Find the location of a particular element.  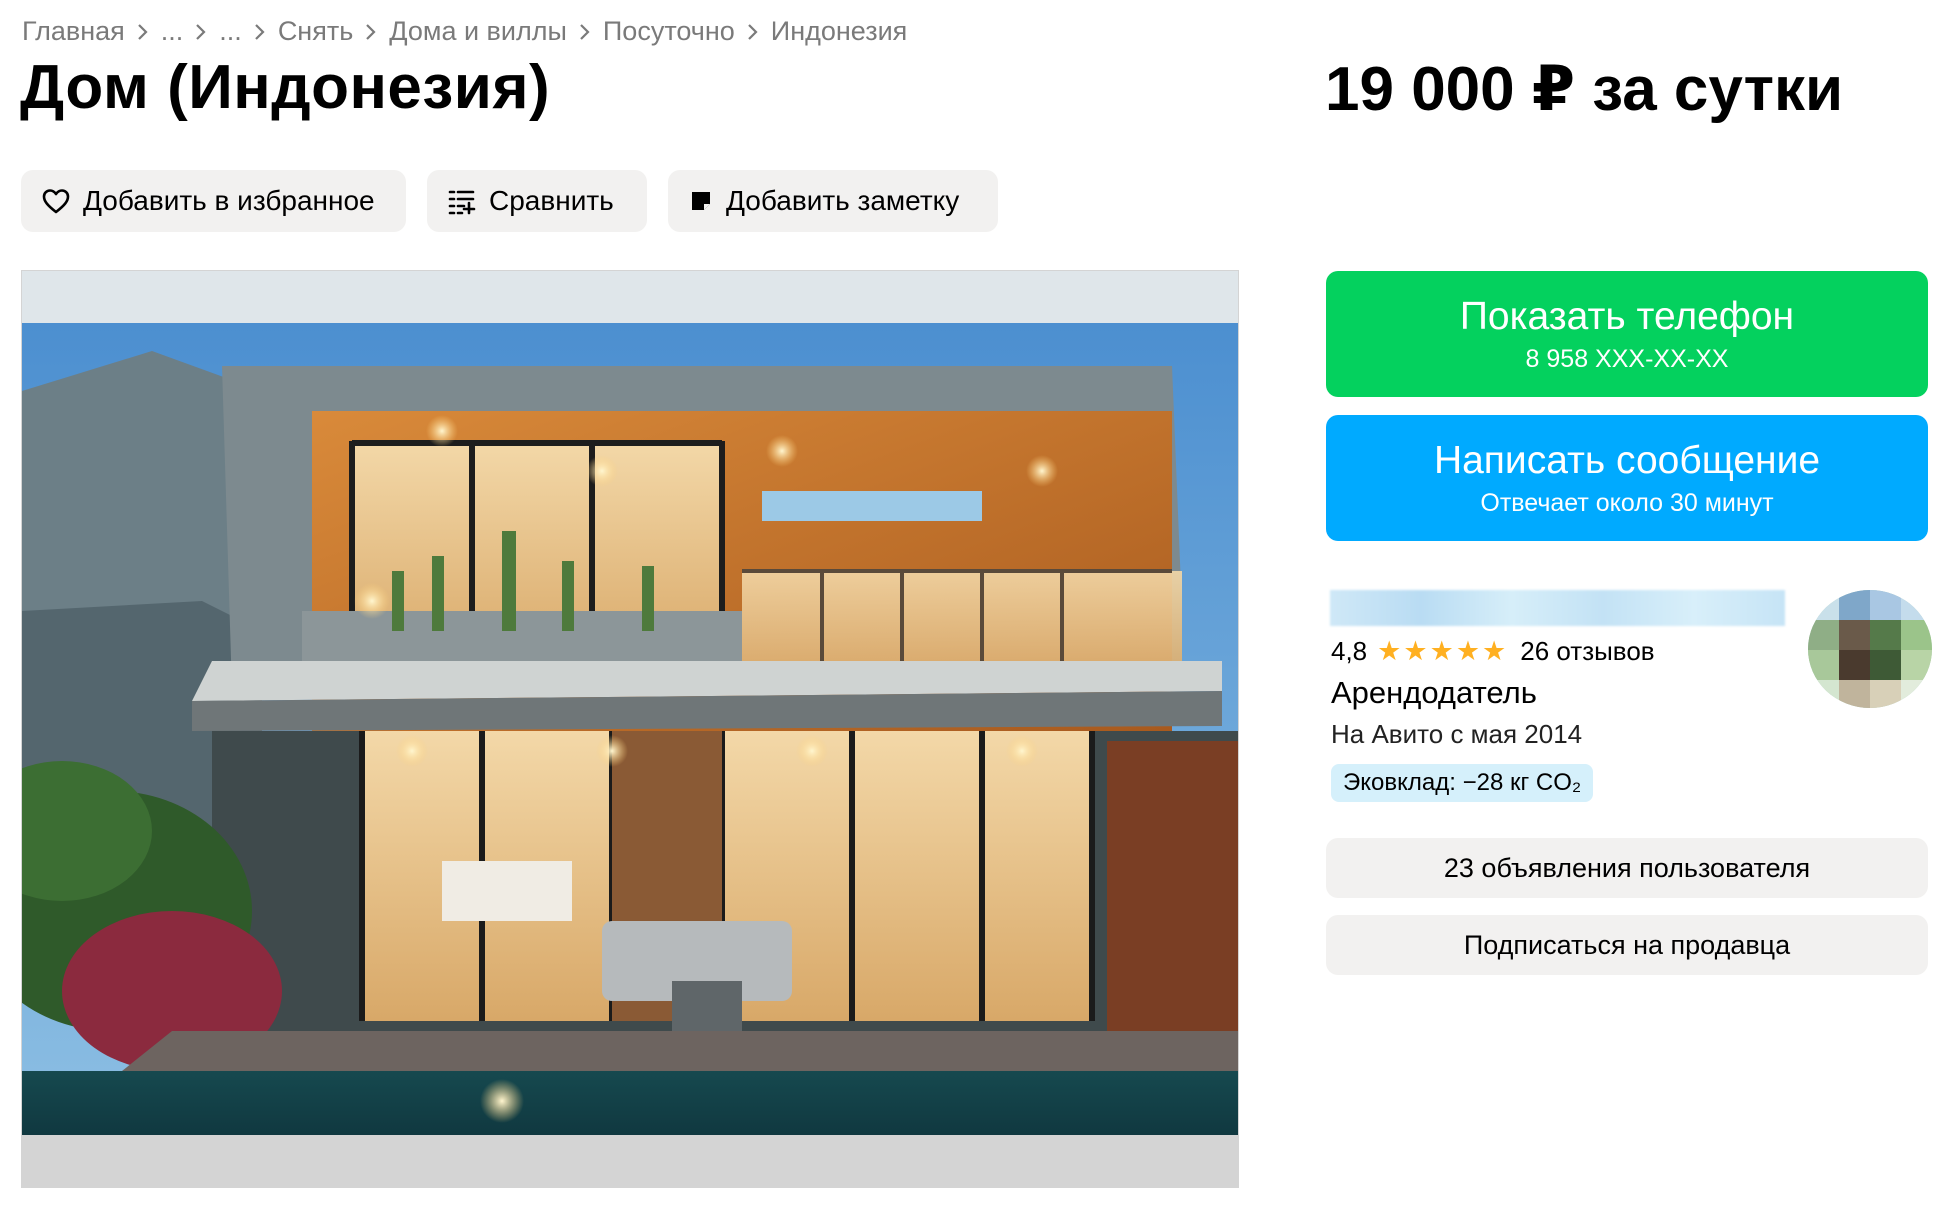

breadcrumb-rent: Снять is located at coordinates (315, 31).